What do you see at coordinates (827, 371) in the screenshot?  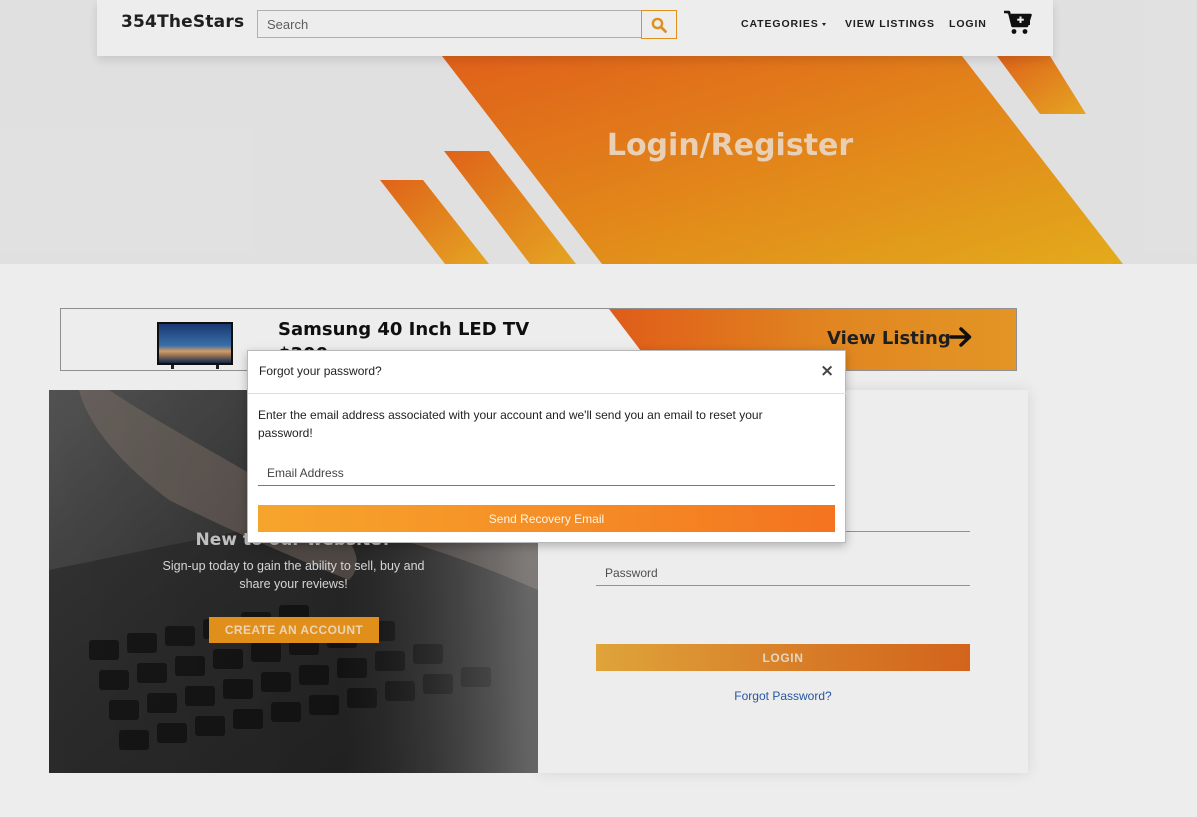 I see `close-icon: ×` at bounding box center [827, 371].